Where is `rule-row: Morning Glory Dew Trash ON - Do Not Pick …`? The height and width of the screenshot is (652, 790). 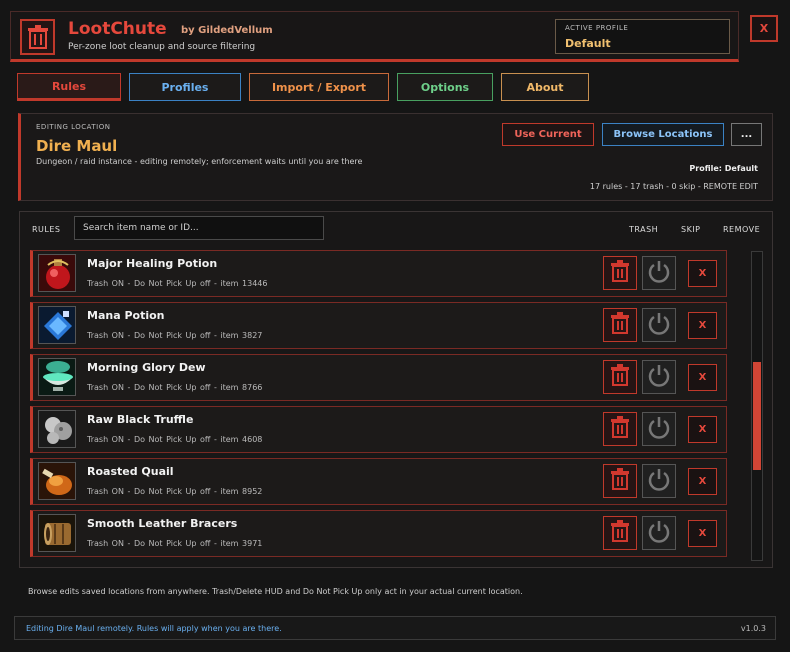 rule-row: Morning Glory Dew Trash ON - Do Not Pick … is located at coordinates (378, 377).